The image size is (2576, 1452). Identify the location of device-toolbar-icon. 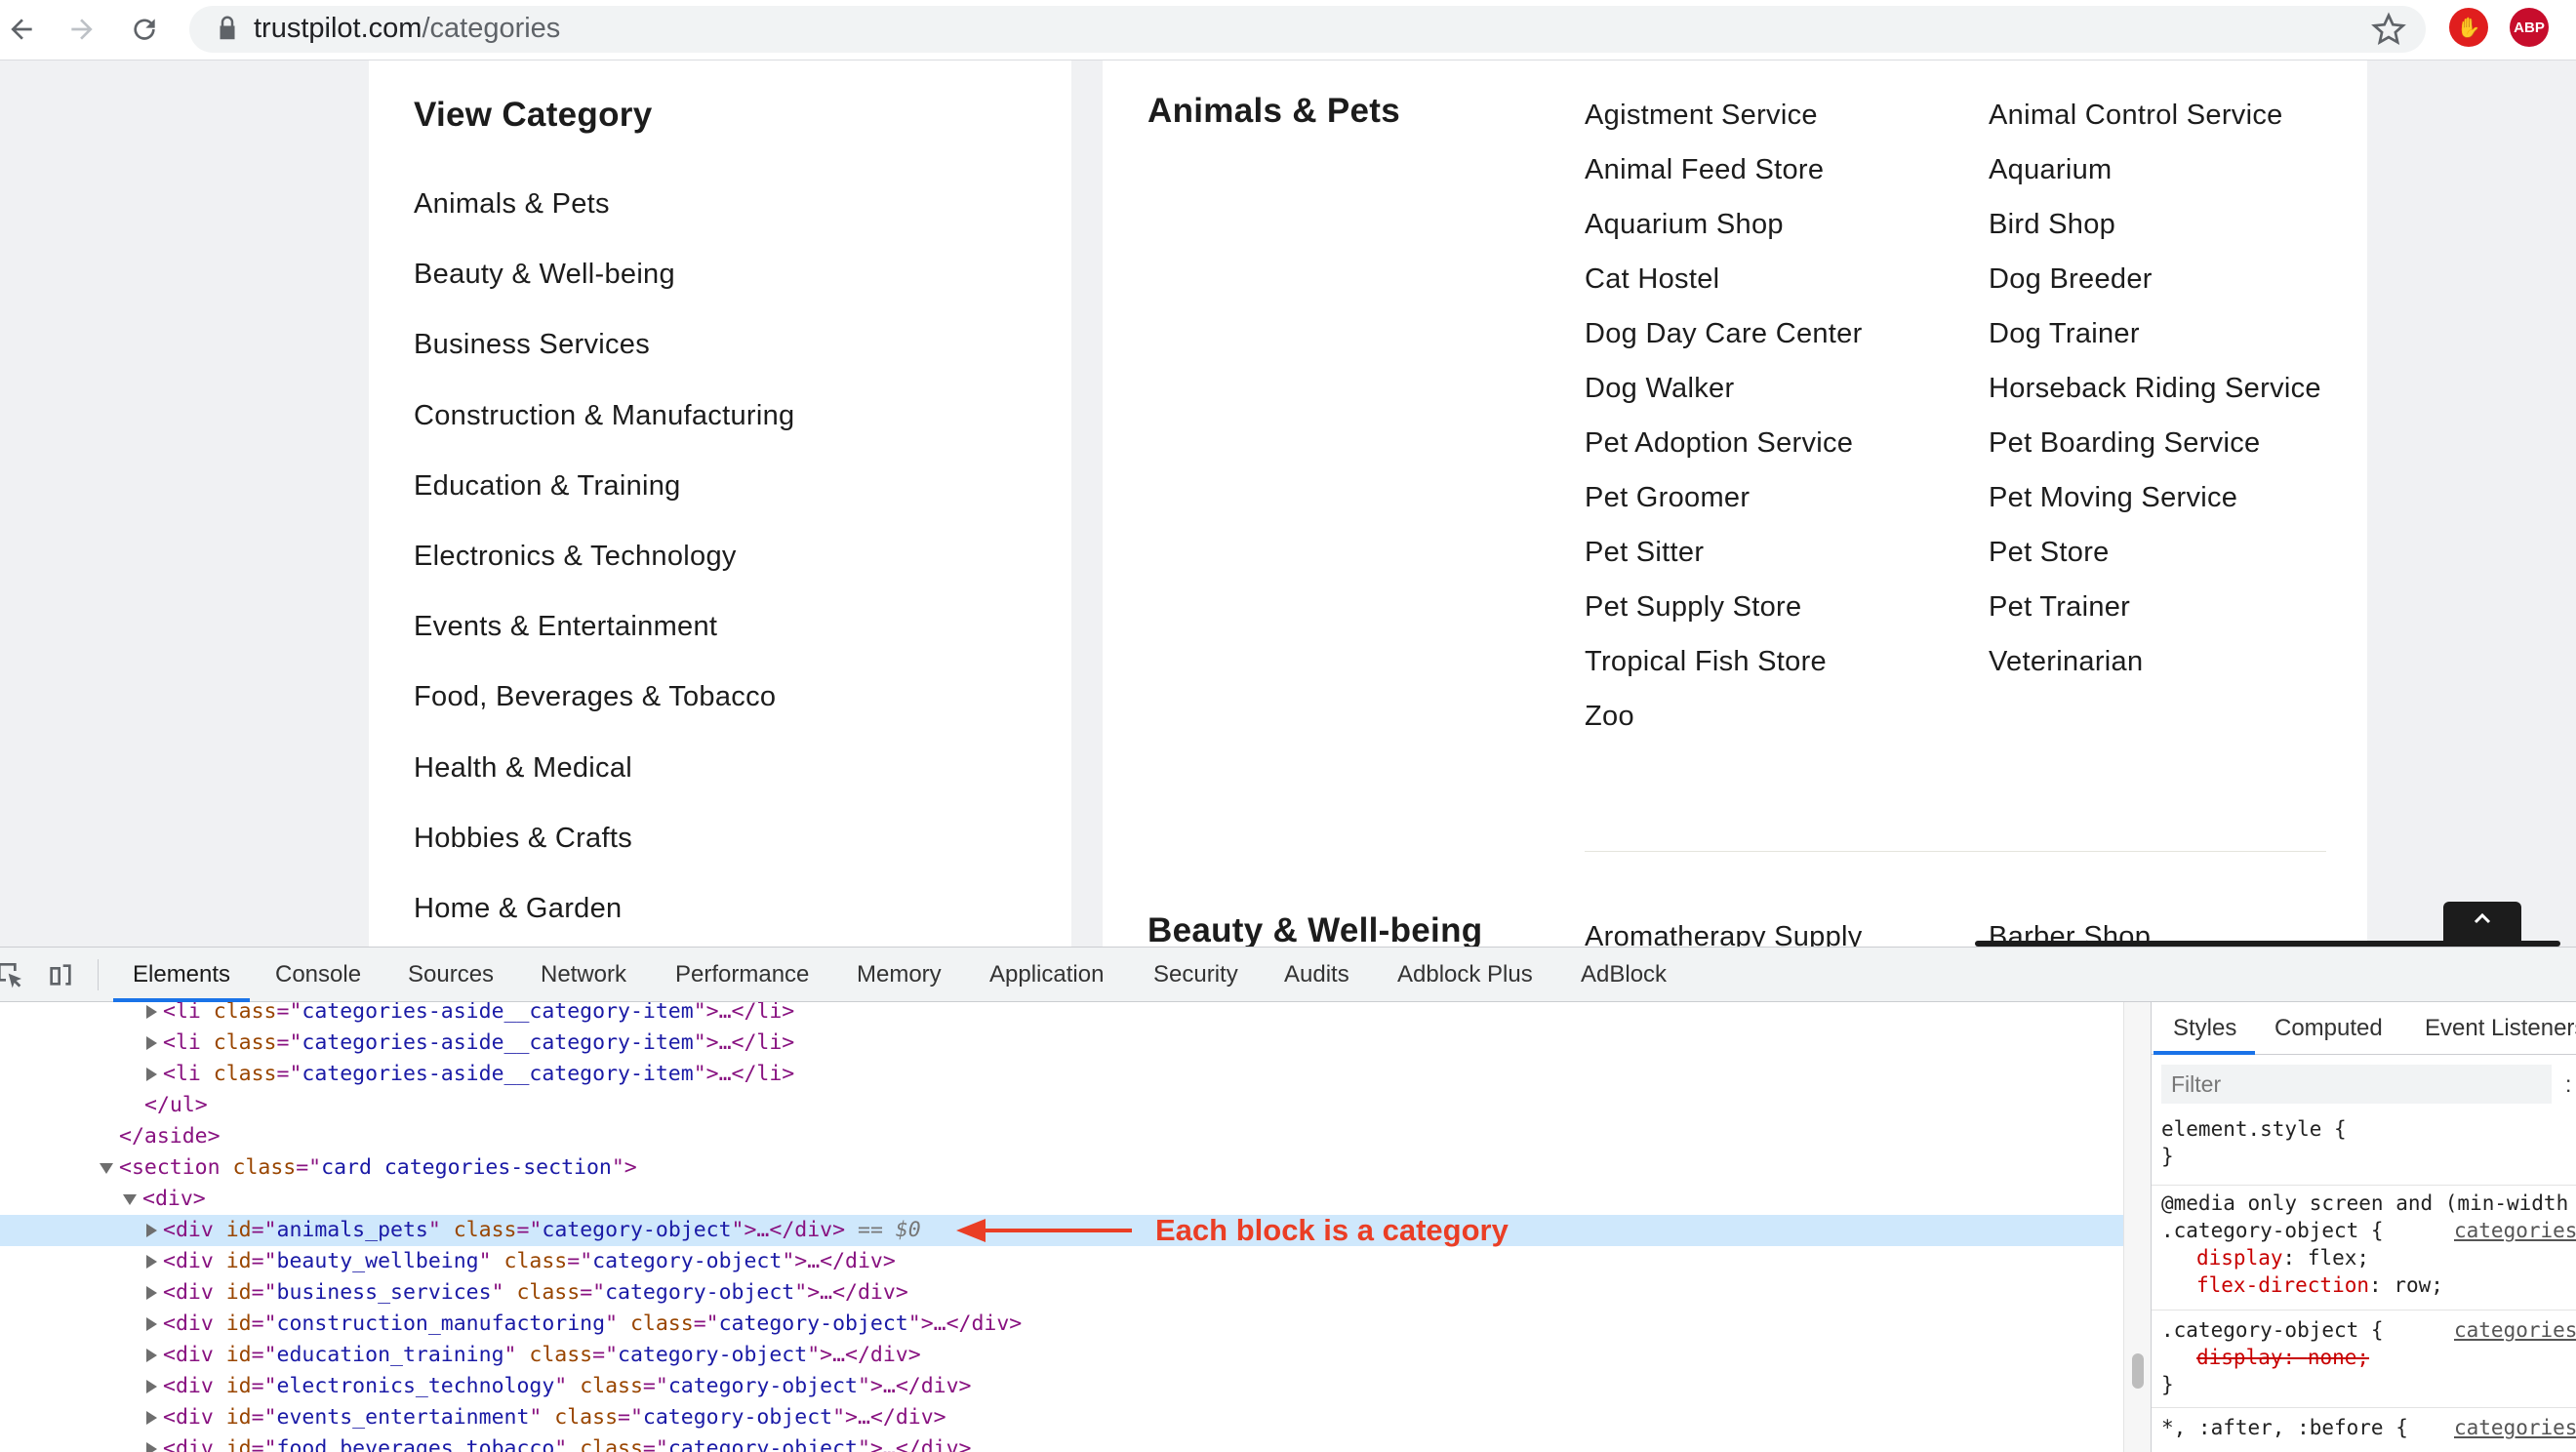
(60, 974).